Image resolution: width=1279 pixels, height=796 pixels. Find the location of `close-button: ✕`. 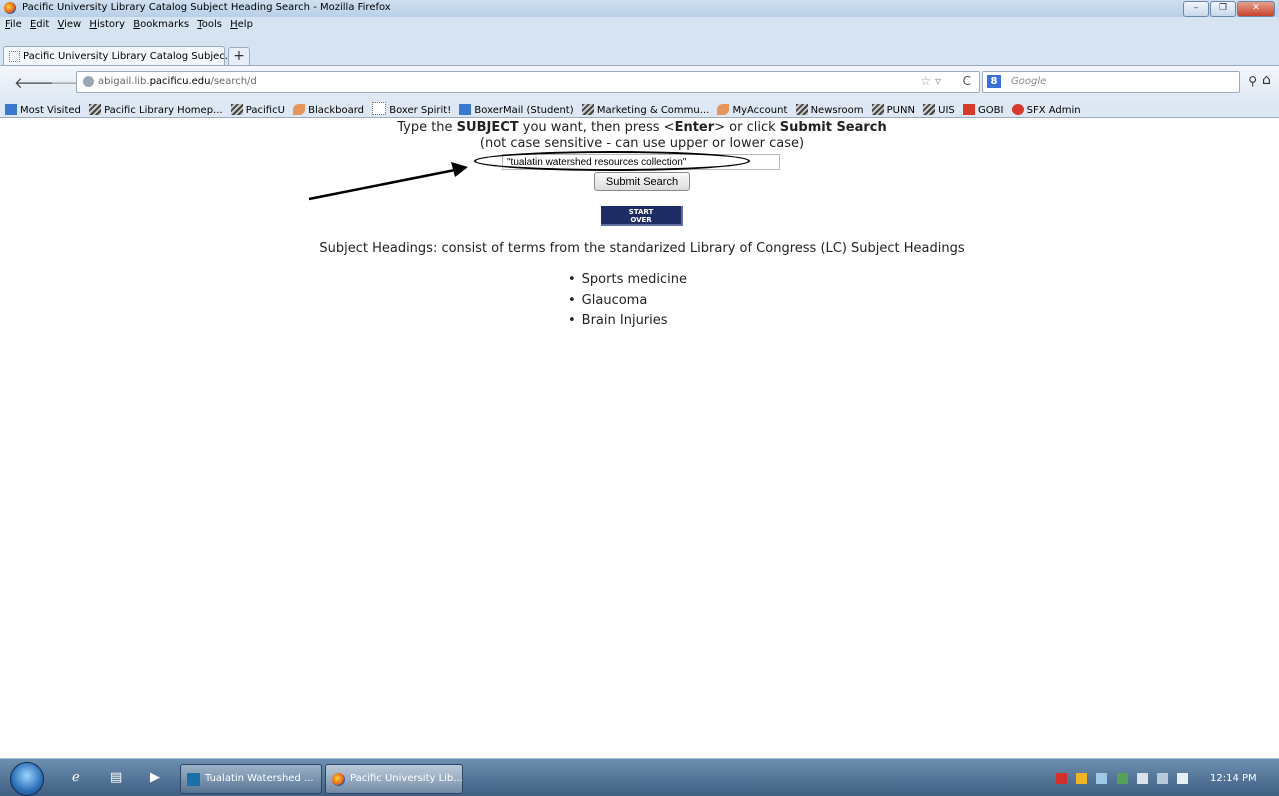

close-button: ✕ is located at coordinates (1256, 9).